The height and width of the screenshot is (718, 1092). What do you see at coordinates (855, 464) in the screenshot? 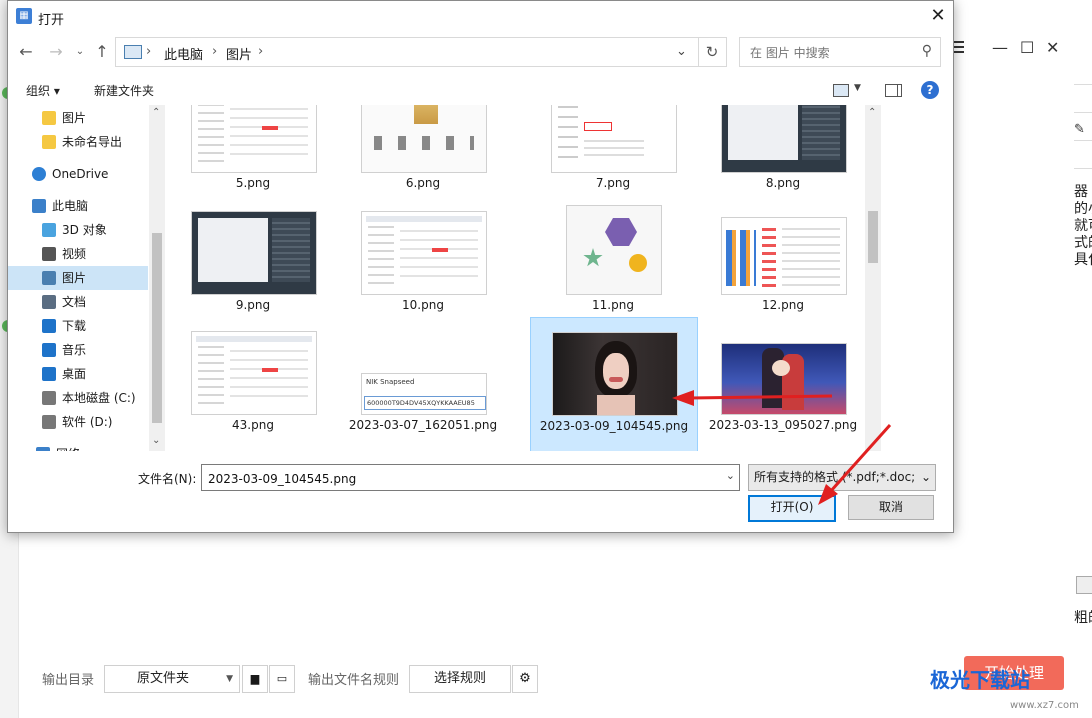
I see `arrow-to-open-button` at bounding box center [855, 464].